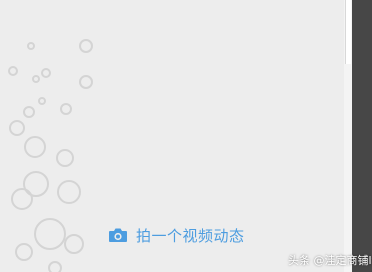 This screenshot has height=272, width=372. I want to click on record-video-post-button: 拍一个视频动态, so click(176, 235).